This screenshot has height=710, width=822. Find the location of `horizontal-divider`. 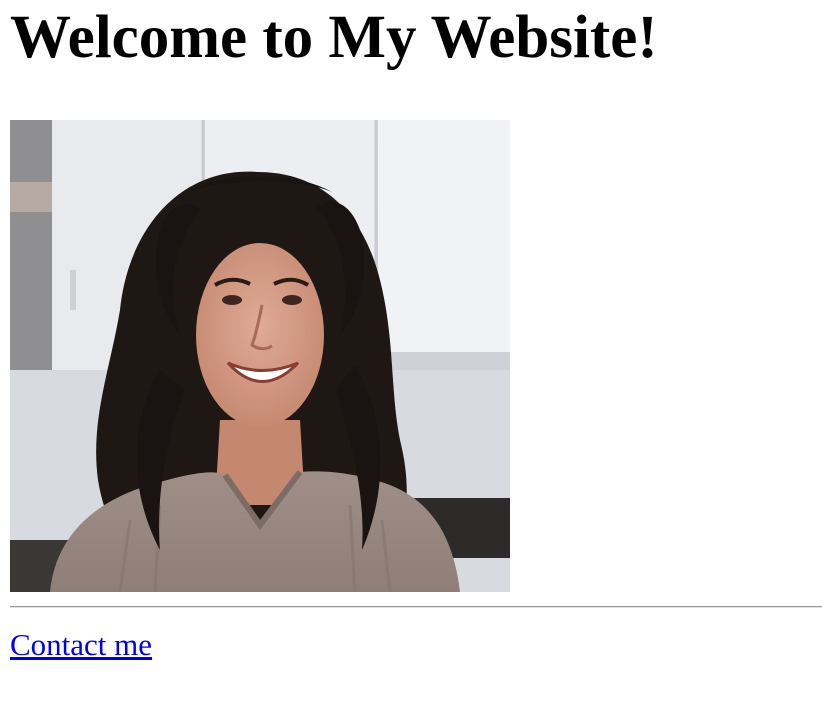

horizontal-divider is located at coordinates (416, 607).